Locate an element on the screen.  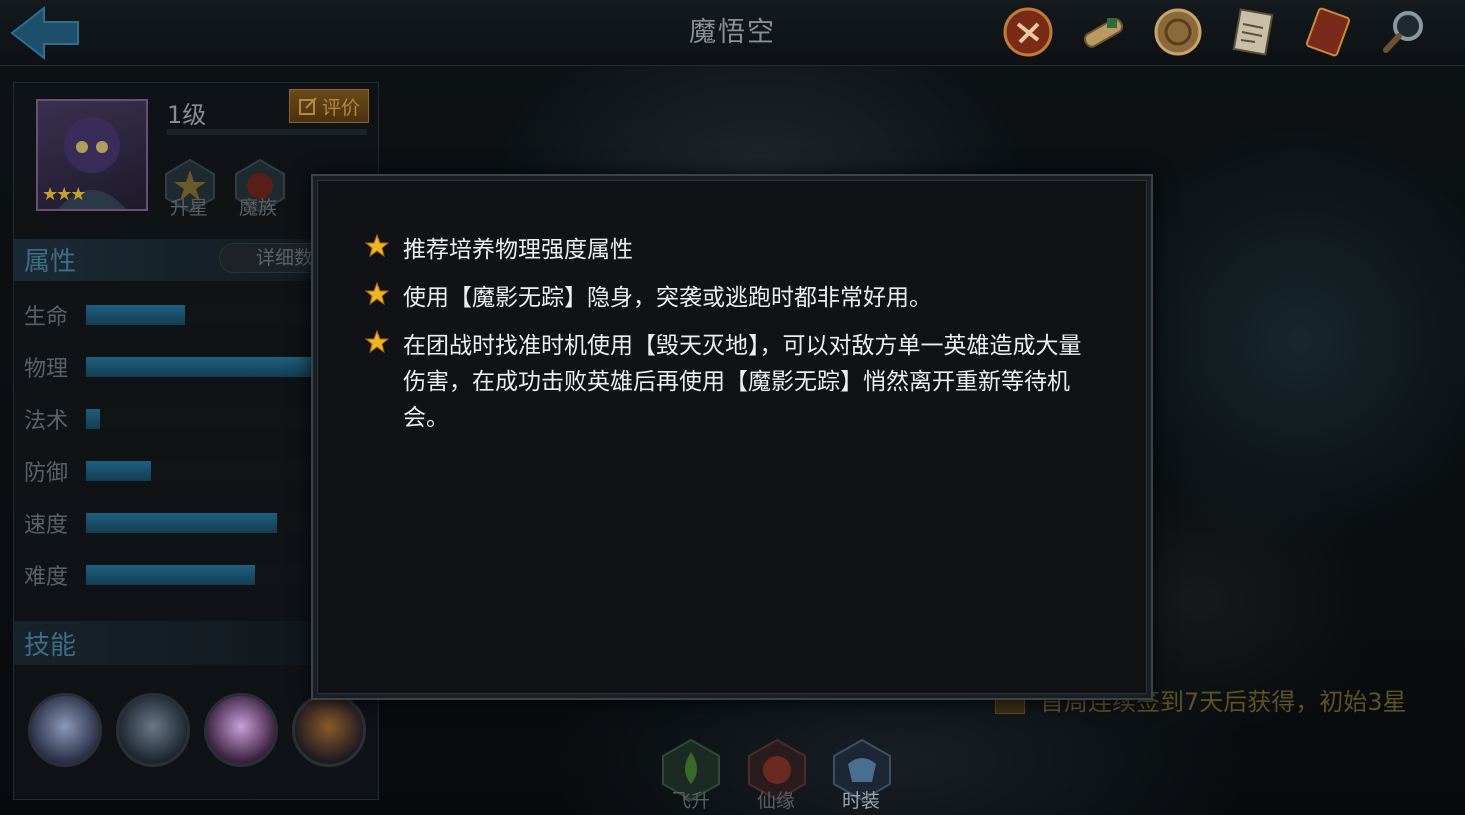
tip-text: 推荐培养物理强度属性 is located at coordinates (518, 250).